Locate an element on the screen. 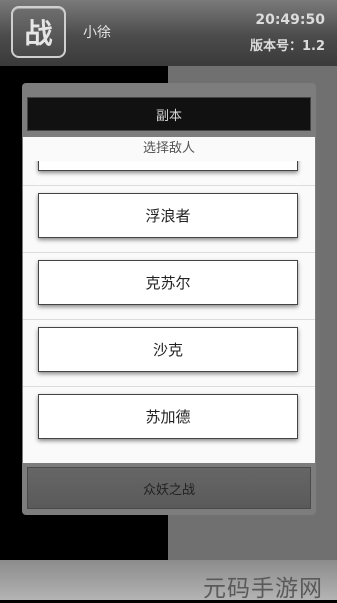 The image size is (337, 603). demon-war-button: 众妖之战 is located at coordinates (169, 488).